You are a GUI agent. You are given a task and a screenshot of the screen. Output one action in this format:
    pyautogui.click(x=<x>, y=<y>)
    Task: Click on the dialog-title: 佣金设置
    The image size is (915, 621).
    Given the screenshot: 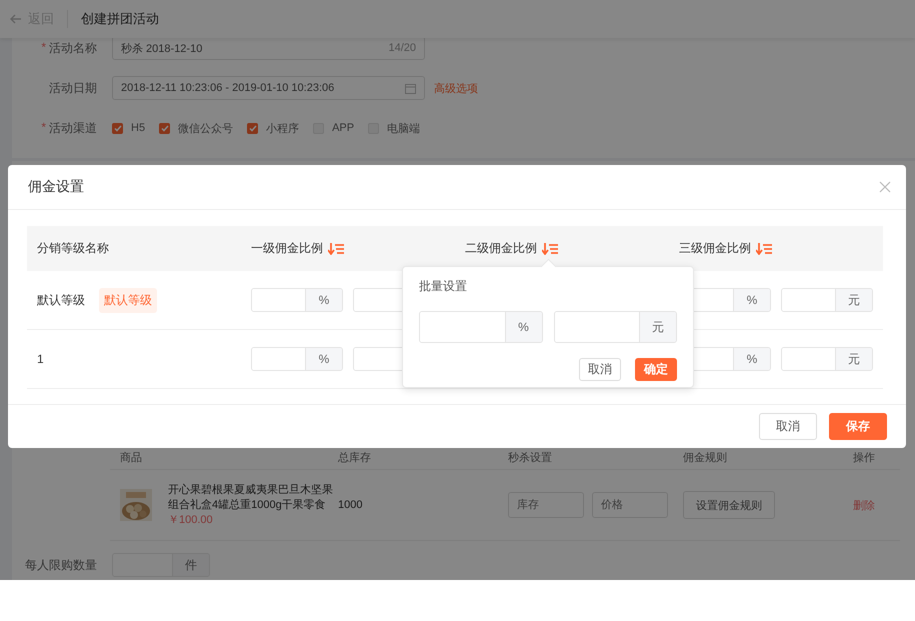 What is the action you would take?
    pyautogui.click(x=56, y=187)
    